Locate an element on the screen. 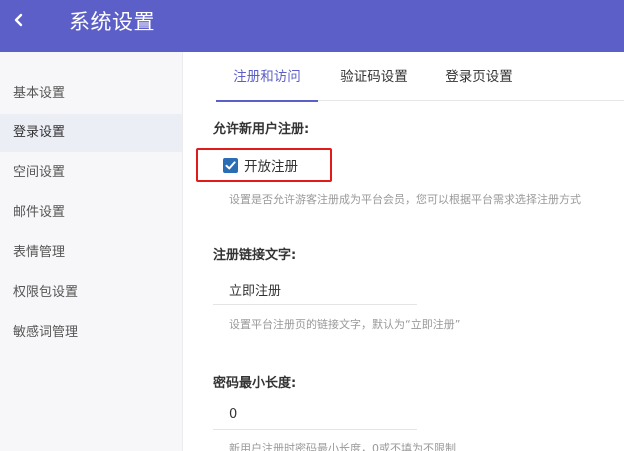 The image size is (624, 451). password-min-length-label: 密码最小长度: is located at coordinates (255, 383).